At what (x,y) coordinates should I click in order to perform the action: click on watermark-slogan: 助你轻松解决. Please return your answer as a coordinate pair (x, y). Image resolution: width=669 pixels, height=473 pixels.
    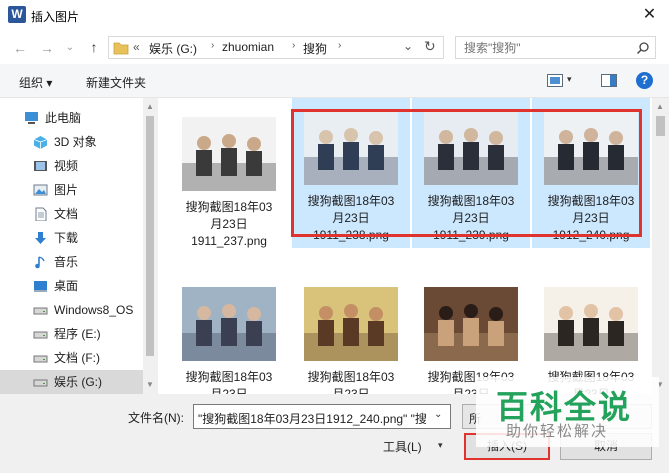
    Looking at the image, I should click on (557, 431).